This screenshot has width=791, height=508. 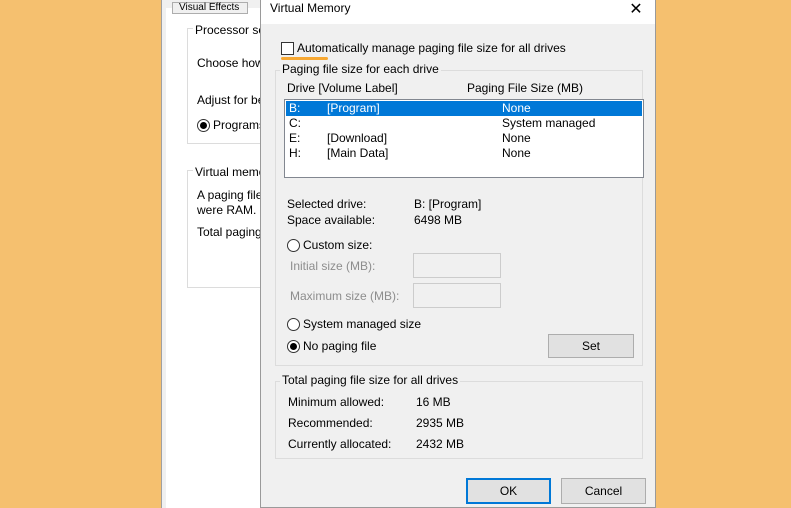 What do you see at coordinates (333, 266) in the screenshot?
I see `initial-size-label: Initial size (MB):` at bounding box center [333, 266].